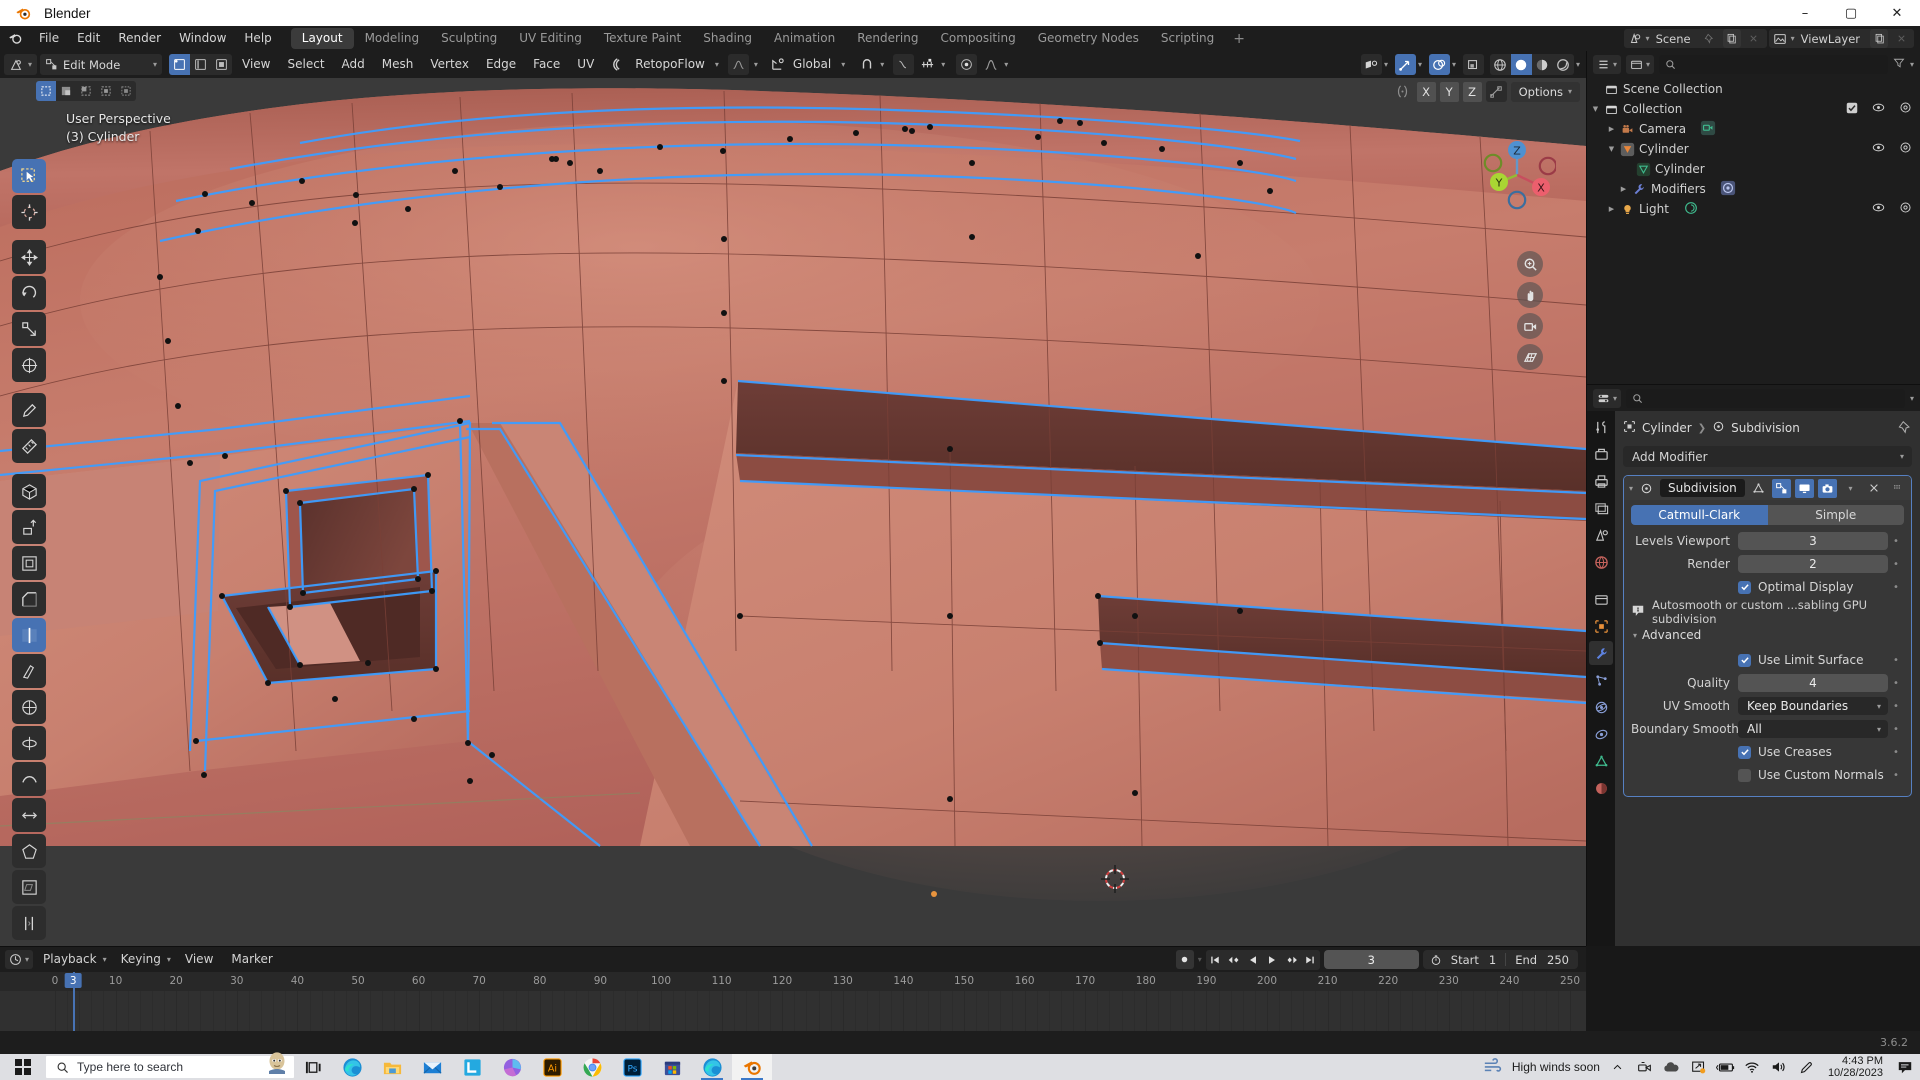 The image size is (1920, 1080). I want to click on proportional-editing-icon, so click(990, 64).